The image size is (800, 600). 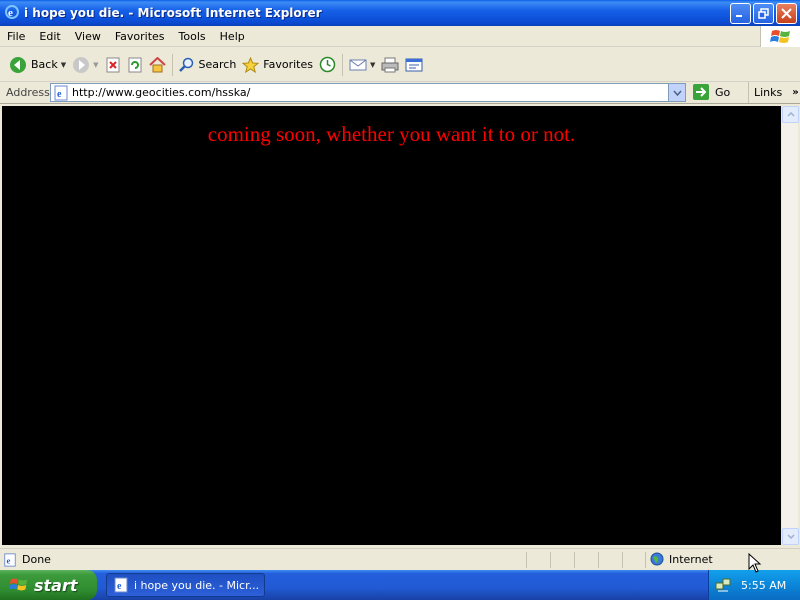 I want to click on search-label: Search, so click(x=217, y=64).